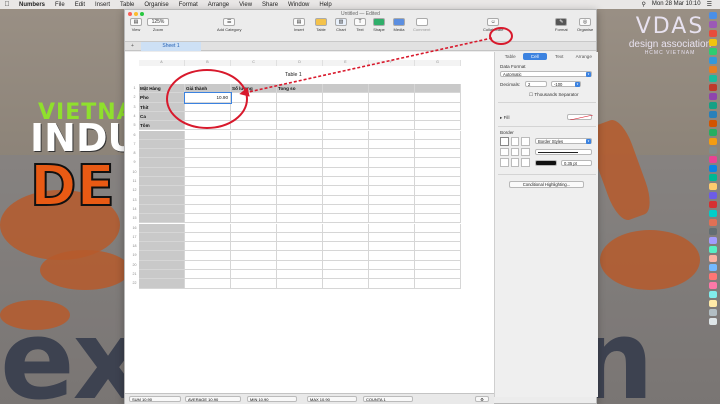 This screenshot has width=720, height=404. Describe the element at coordinates (208, 98) in the screenshot. I see `selected-cell: 10.90` at that location.